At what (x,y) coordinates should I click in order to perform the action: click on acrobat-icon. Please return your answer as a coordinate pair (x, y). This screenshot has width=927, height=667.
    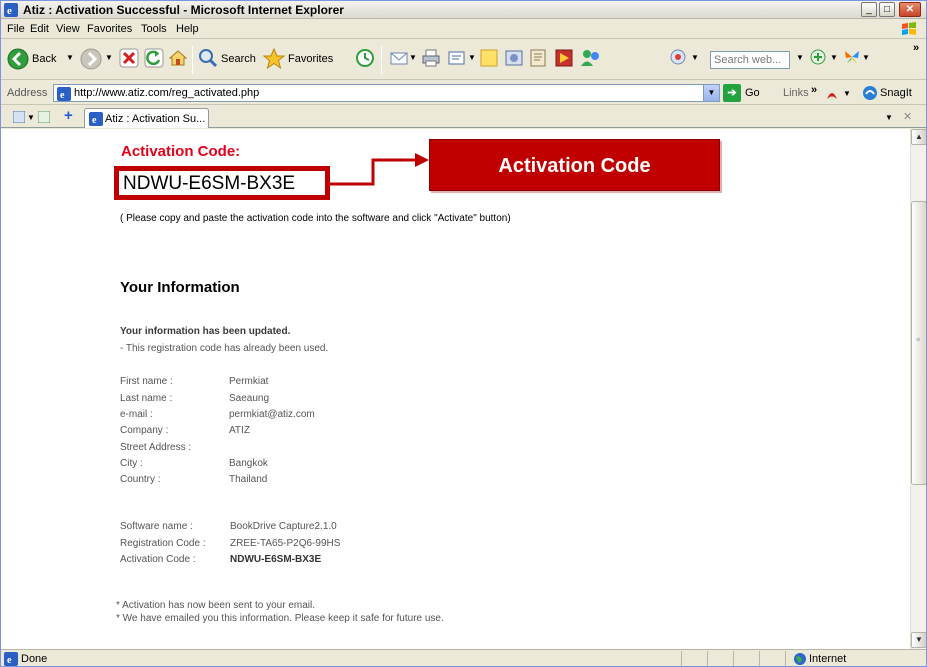
    Looking at the image, I should click on (832, 93).